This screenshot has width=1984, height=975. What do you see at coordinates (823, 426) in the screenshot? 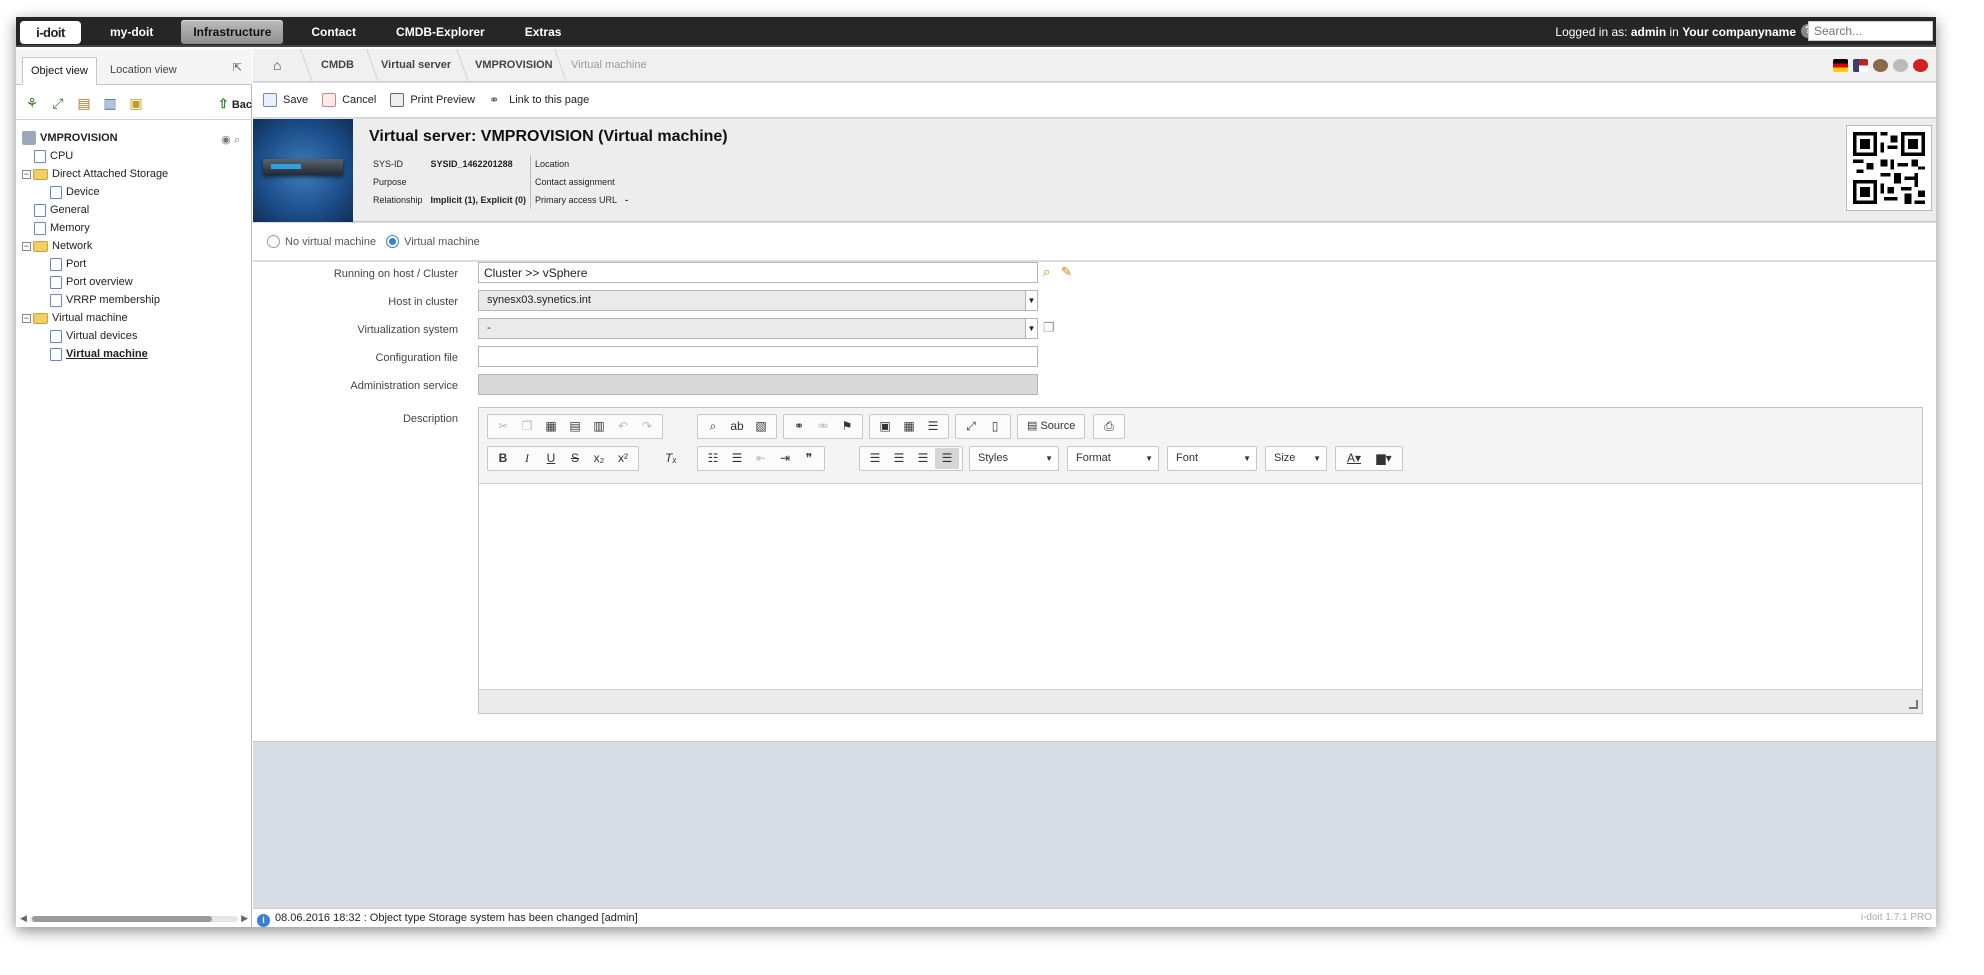
I see `unlink-icon: ⚮` at bounding box center [823, 426].